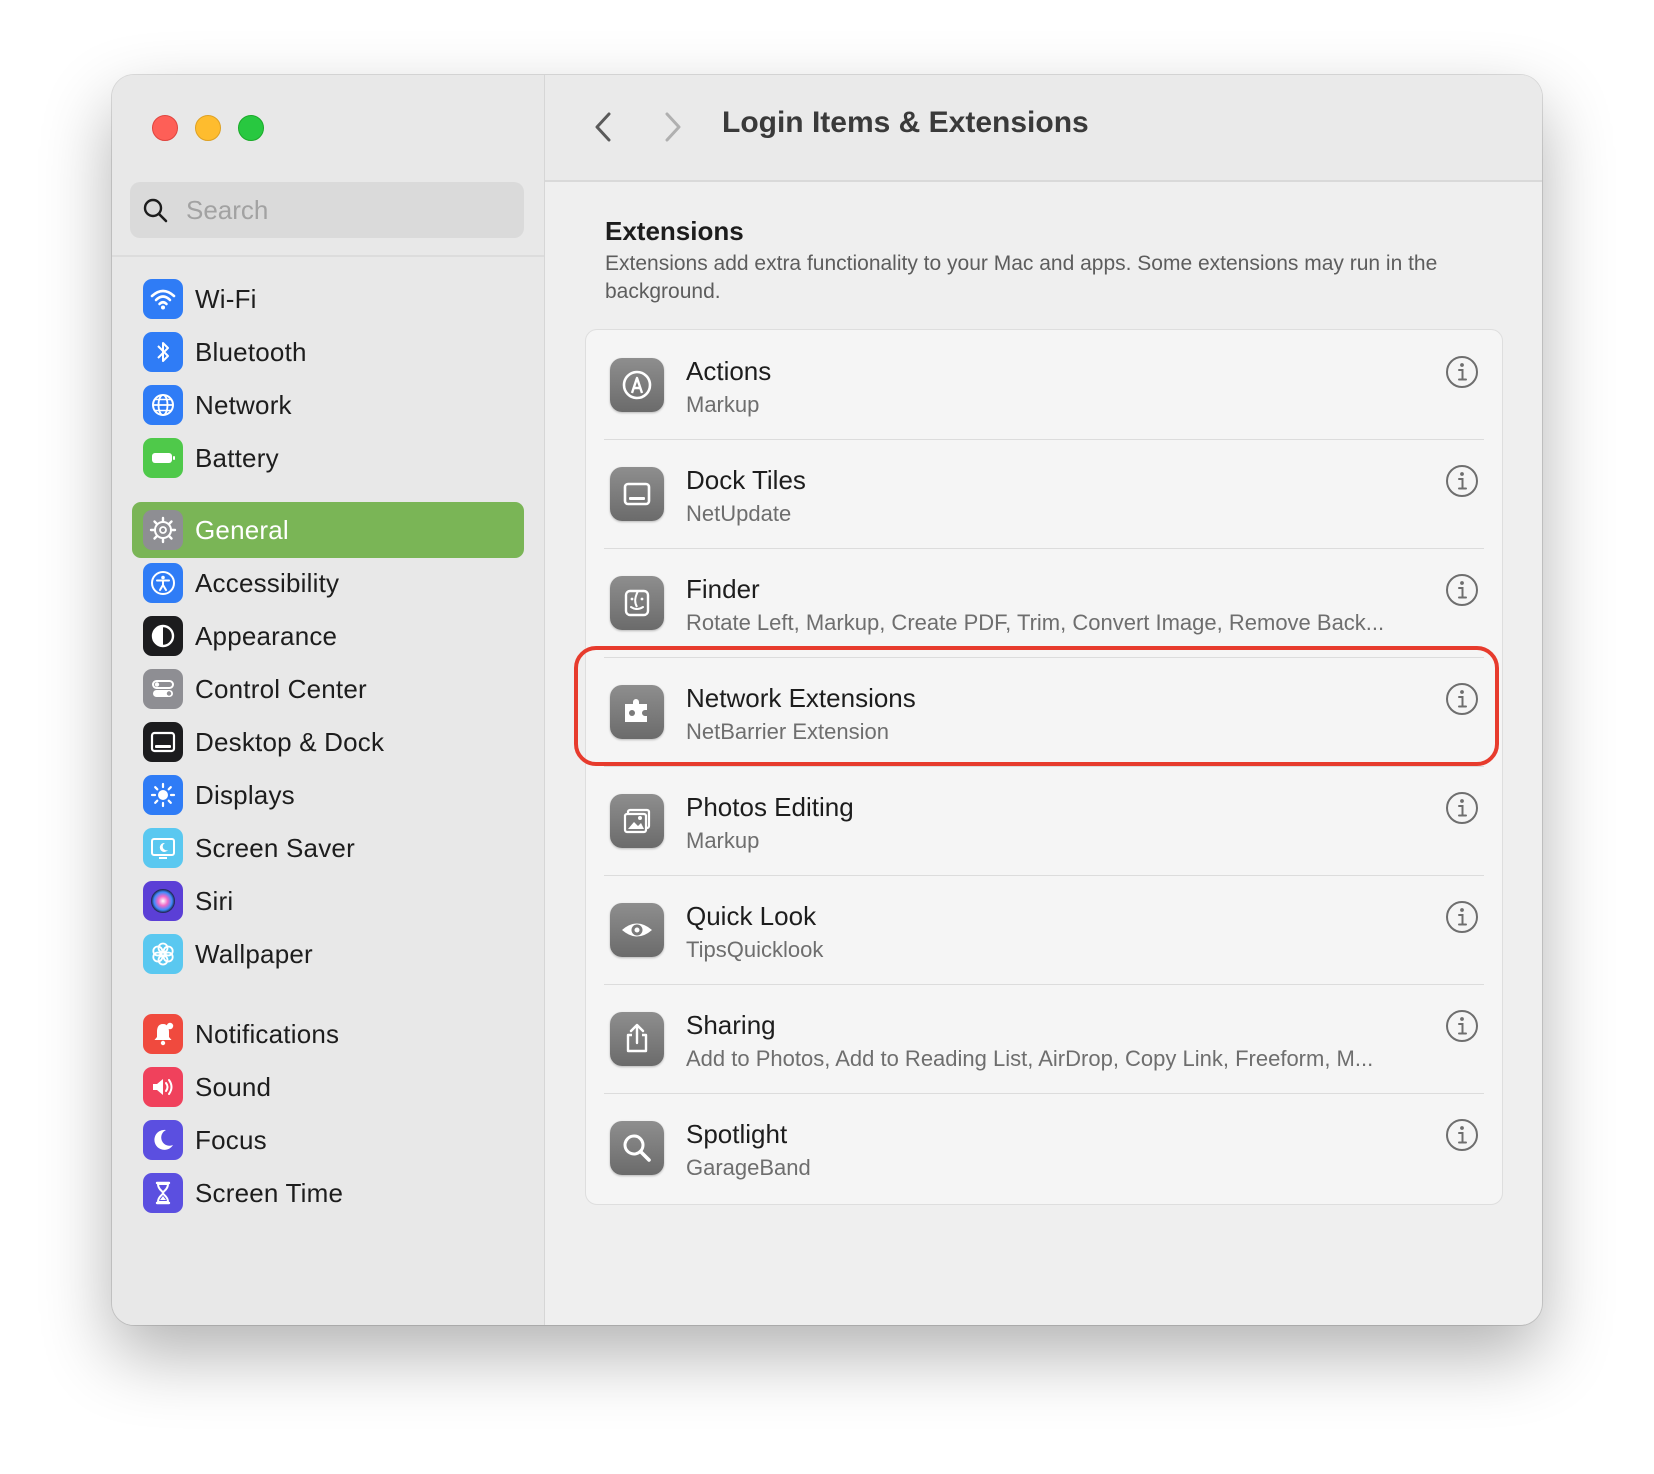 Image resolution: width=1654 pixels, height=1474 pixels. What do you see at coordinates (227, 209) in the screenshot?
I see `search-placeholder: Search` at bounding box center [227, 209].